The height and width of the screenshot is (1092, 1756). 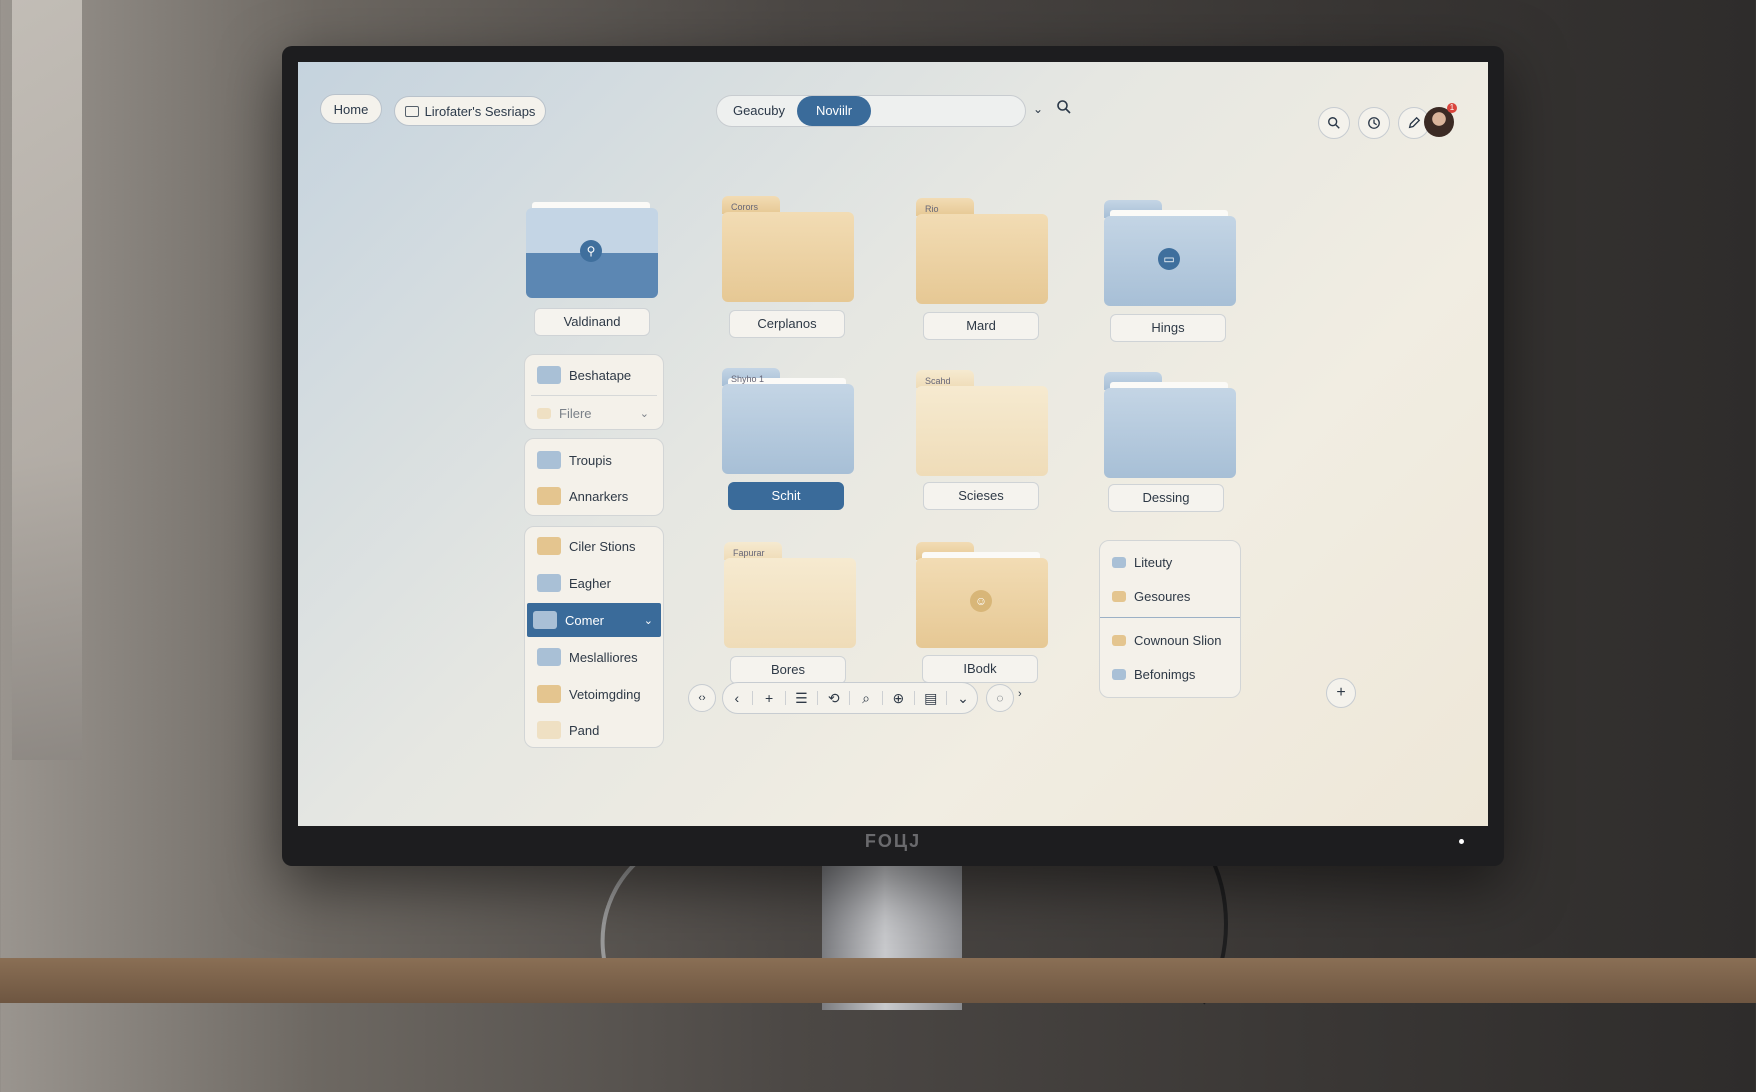 What do you see at coordinates (801, 698) in the screenshot?
I see `list-icon: ☰` at bounding box center [801, 698].